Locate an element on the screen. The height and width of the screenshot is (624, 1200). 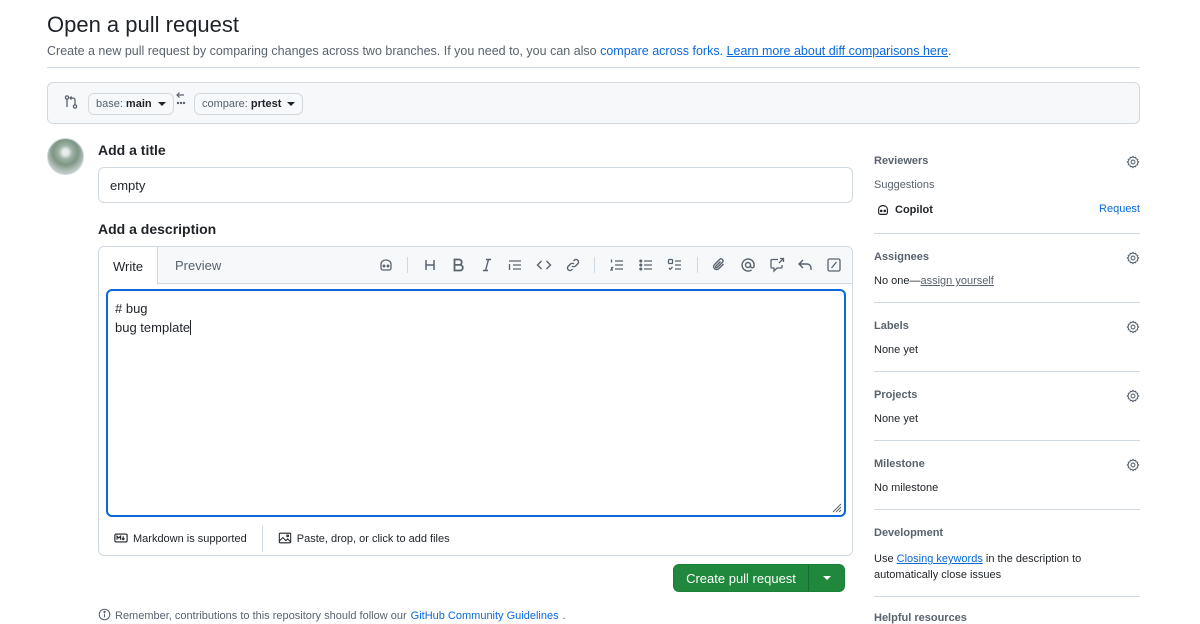
learn-more-link: Learn more about diff comparisons here is located at coordinates (837, 51).